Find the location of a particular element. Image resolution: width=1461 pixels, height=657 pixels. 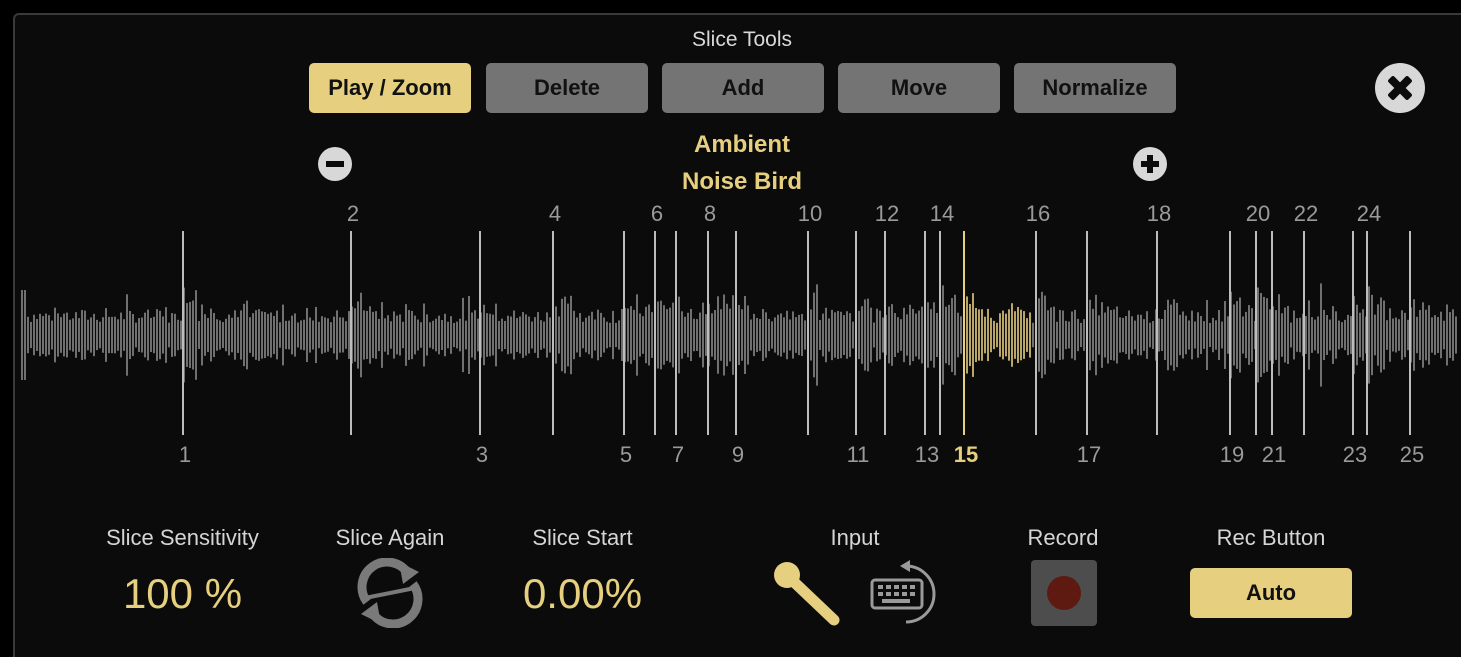

plus-icon is located at coordinates (1150, 164).